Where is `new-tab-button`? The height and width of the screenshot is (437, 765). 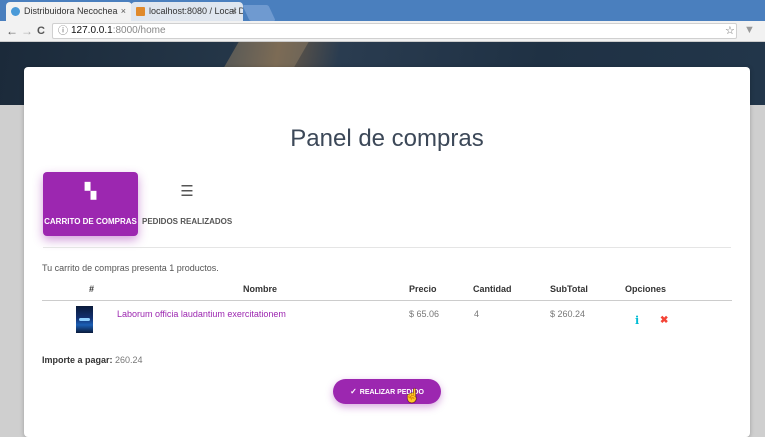
new-tab-button is located at coordinates (259, 13).